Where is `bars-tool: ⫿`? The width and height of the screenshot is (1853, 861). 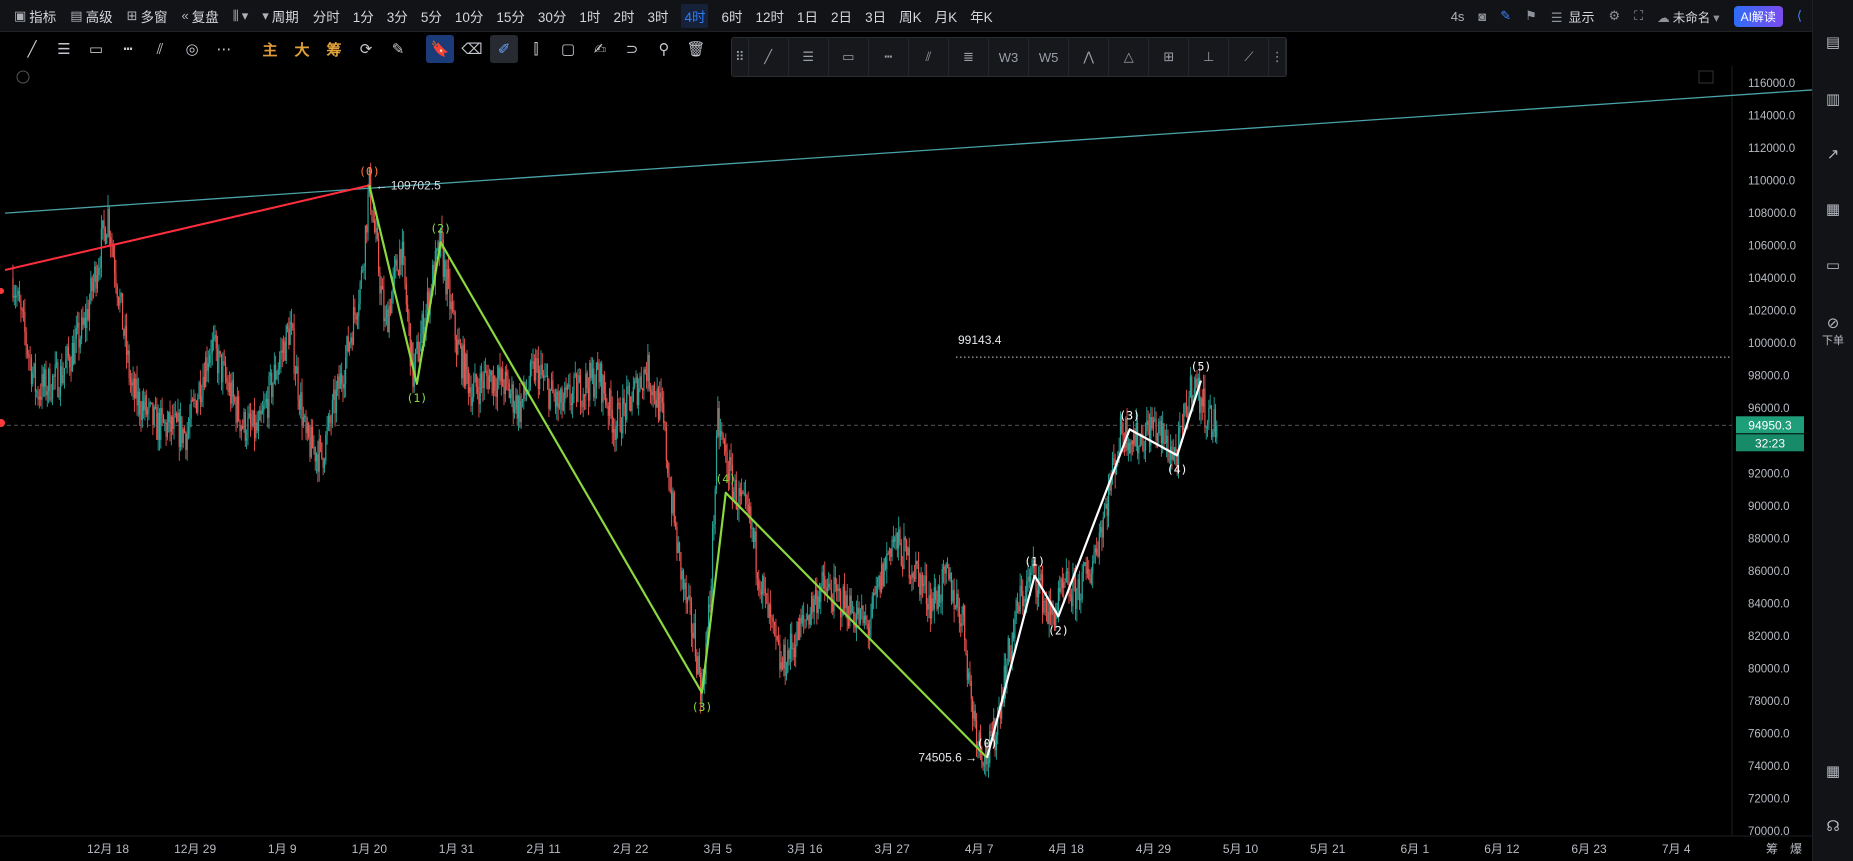
bars-tool: ⫿ is located at coordinates (536, 49).